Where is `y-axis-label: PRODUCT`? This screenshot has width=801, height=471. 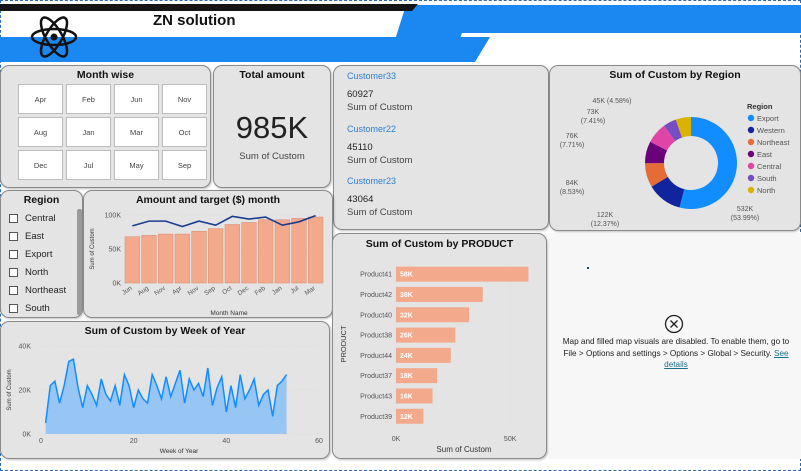
y-axis-label: PRODUCT is located at coordinates (343, 344).